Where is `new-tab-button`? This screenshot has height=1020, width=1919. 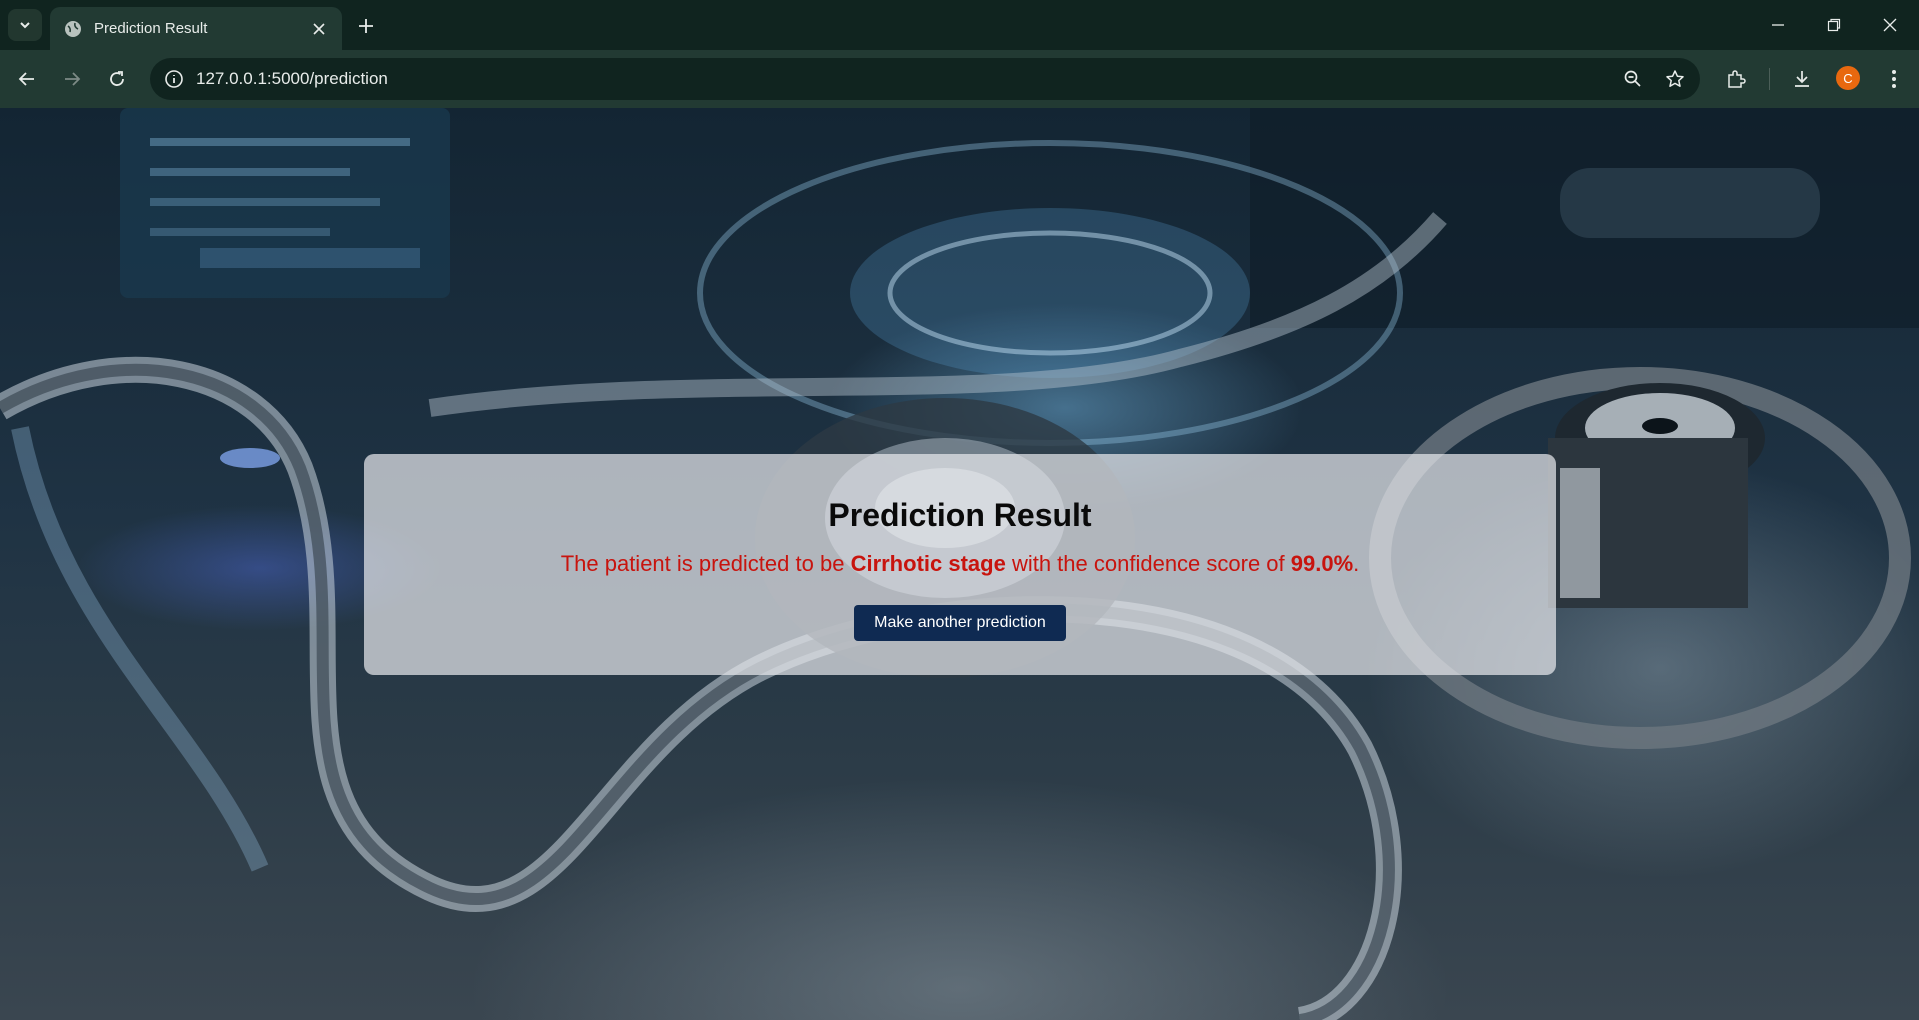
new-tab-button is located at coordinates (366, 26).